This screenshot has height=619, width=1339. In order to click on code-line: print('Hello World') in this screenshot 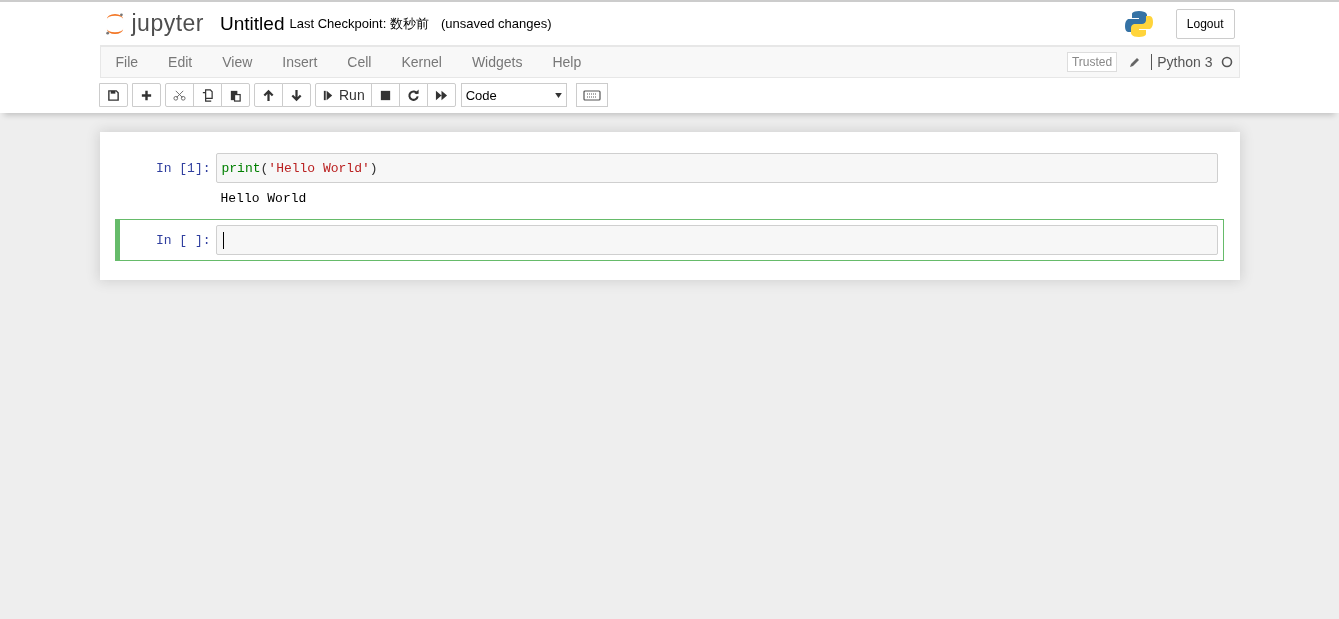, I will do `click(299, 168)`.